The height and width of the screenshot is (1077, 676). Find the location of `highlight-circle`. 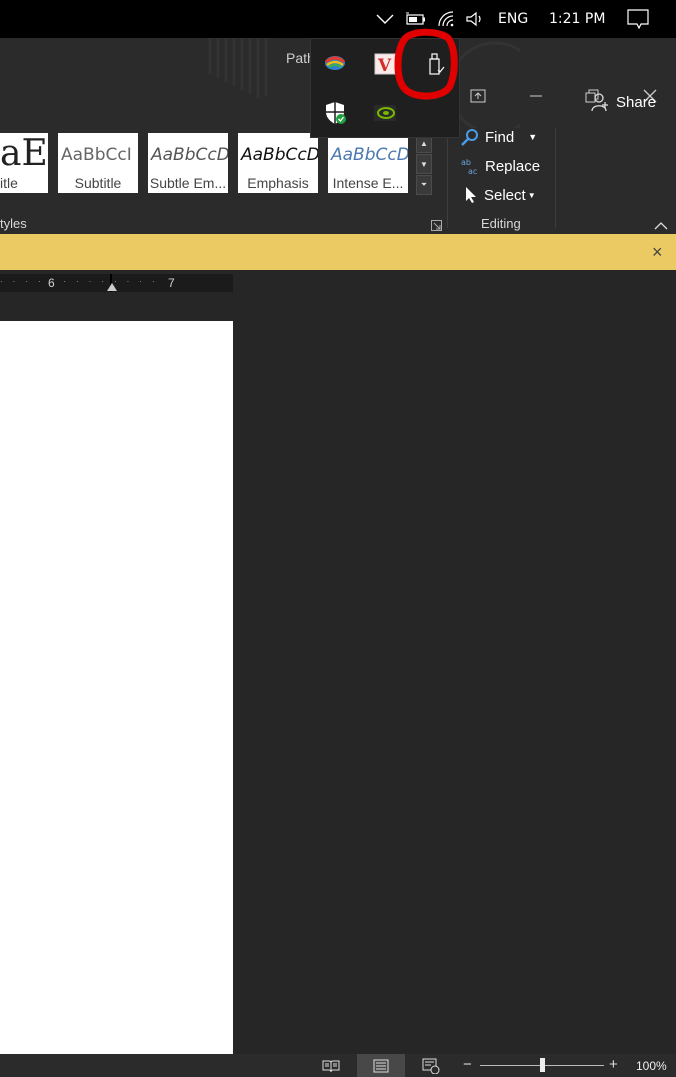

highlight-circle is located at coordinates (426, 64).